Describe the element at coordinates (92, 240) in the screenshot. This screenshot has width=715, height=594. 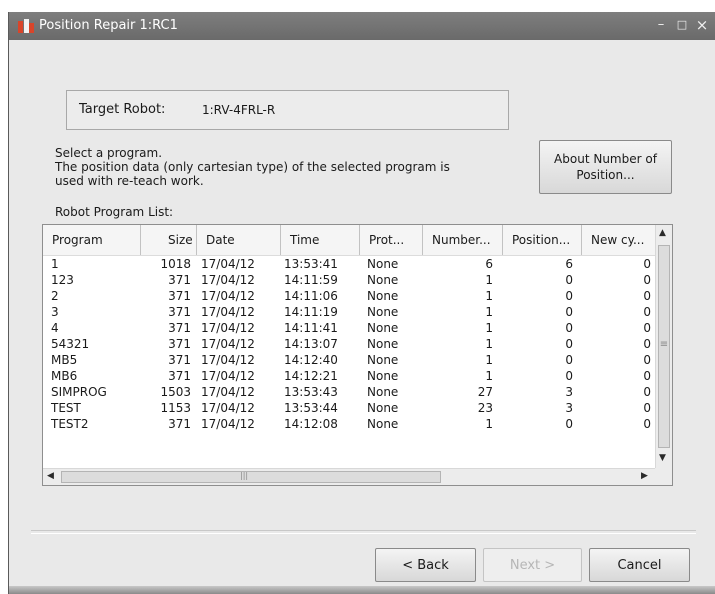
I see `column-header-program: Program` at that location.